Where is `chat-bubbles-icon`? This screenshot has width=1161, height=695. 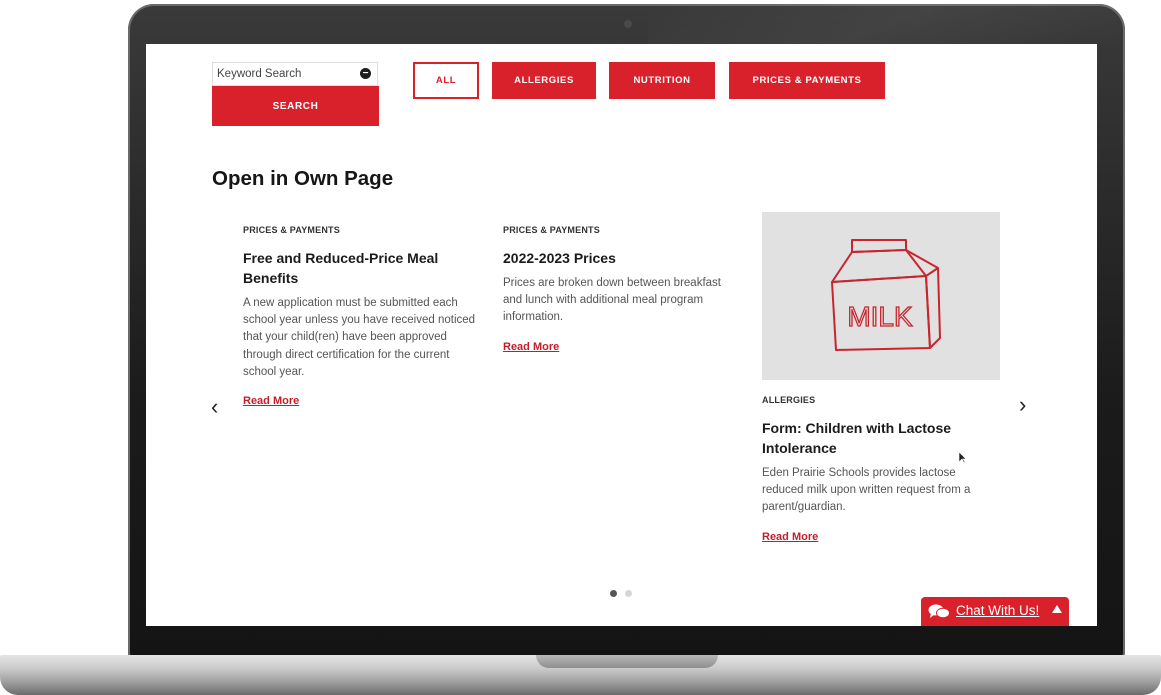
chat-bubbles-icon is located at coordinates (939, 611).